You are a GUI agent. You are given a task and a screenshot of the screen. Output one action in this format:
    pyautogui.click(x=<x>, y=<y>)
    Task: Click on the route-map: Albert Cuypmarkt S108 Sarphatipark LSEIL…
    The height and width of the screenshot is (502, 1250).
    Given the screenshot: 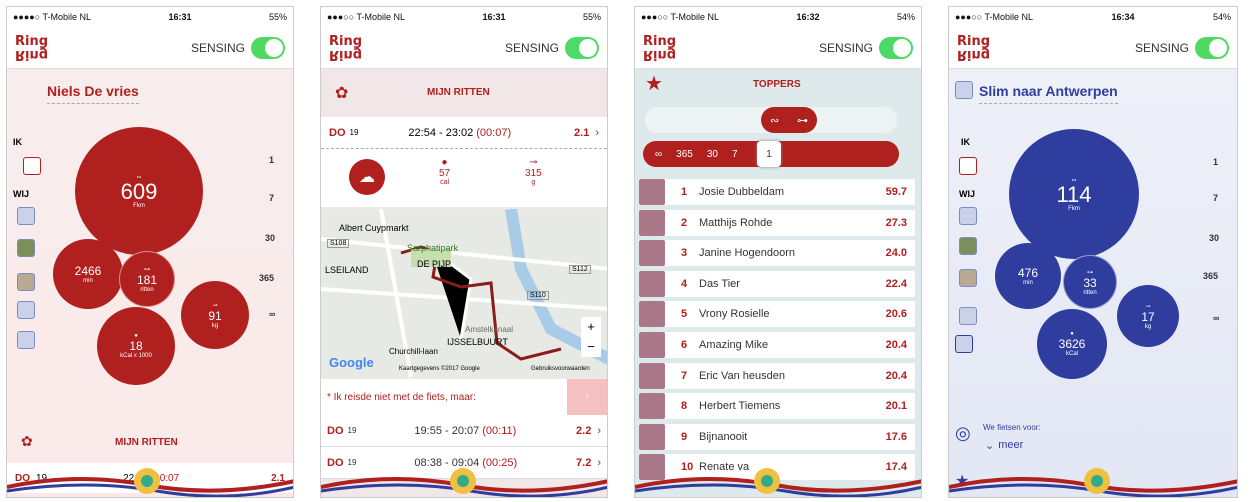 What is the action you would take?
    pyautogui.click(x=464, y=293)
    